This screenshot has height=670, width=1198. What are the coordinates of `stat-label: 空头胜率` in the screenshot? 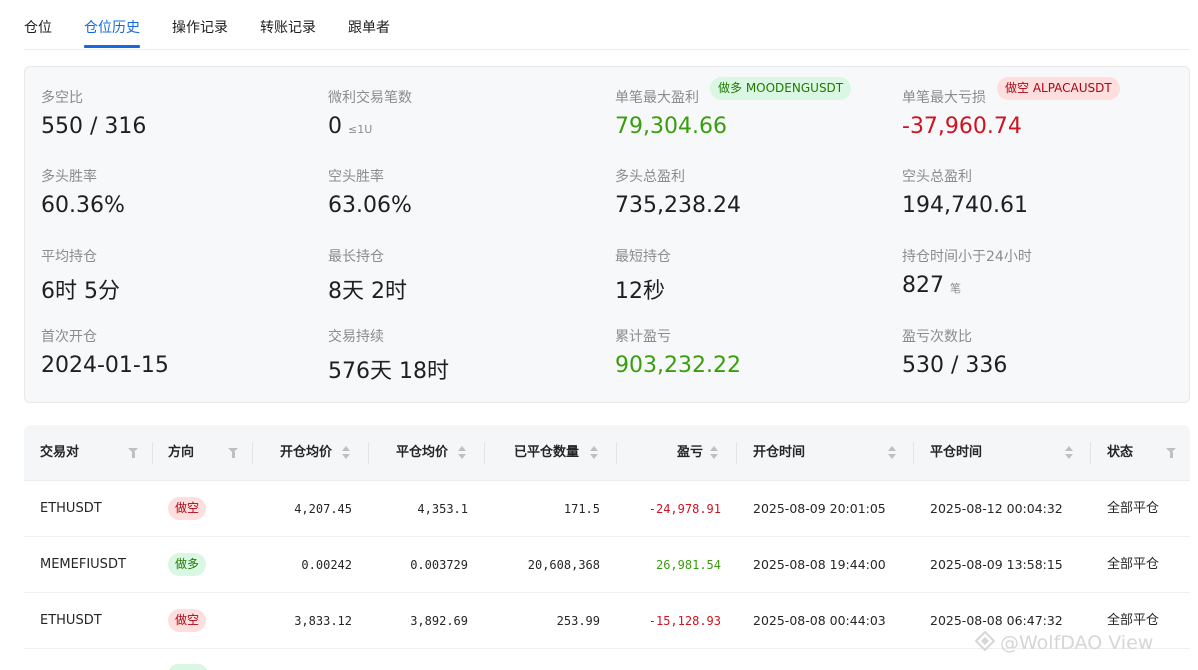 It's located at (356, 177).